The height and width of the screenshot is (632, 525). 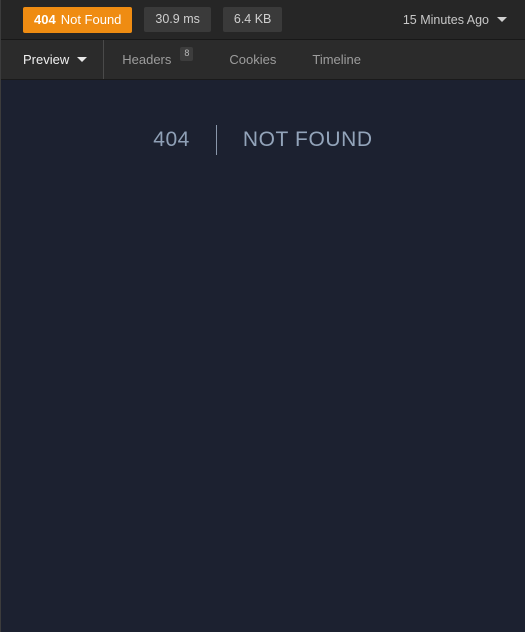 What do you see at coordinates (91, 19) in the screenshot?
I see `status-text: Not Found` at bounding box center [91, 19].